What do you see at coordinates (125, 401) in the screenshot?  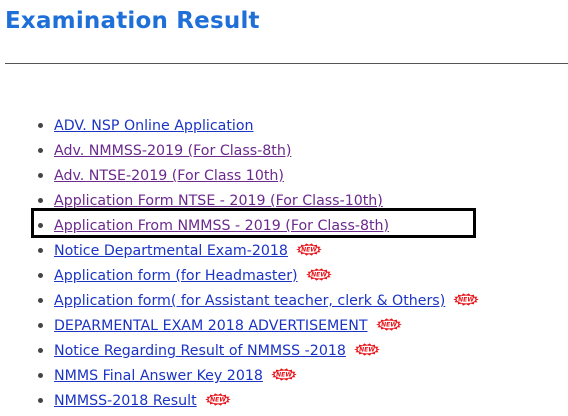 I see `result-link: NMMSS-2018 Result` at bounding box center [125, 401].